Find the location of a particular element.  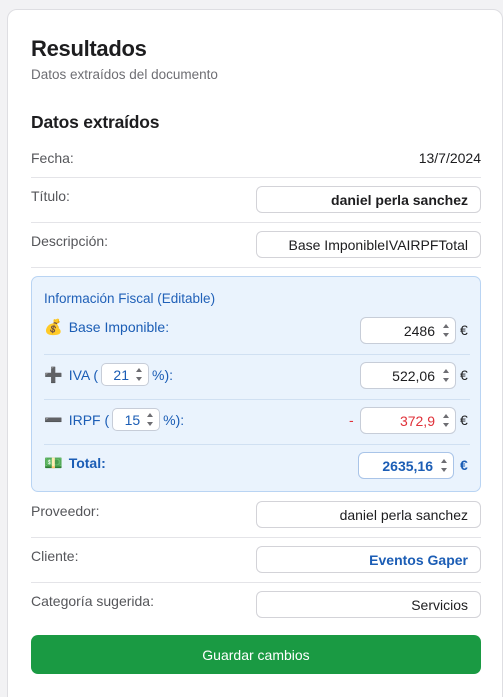

titulo-field: daniel perla sanchez is located at coordinates (368, 199).